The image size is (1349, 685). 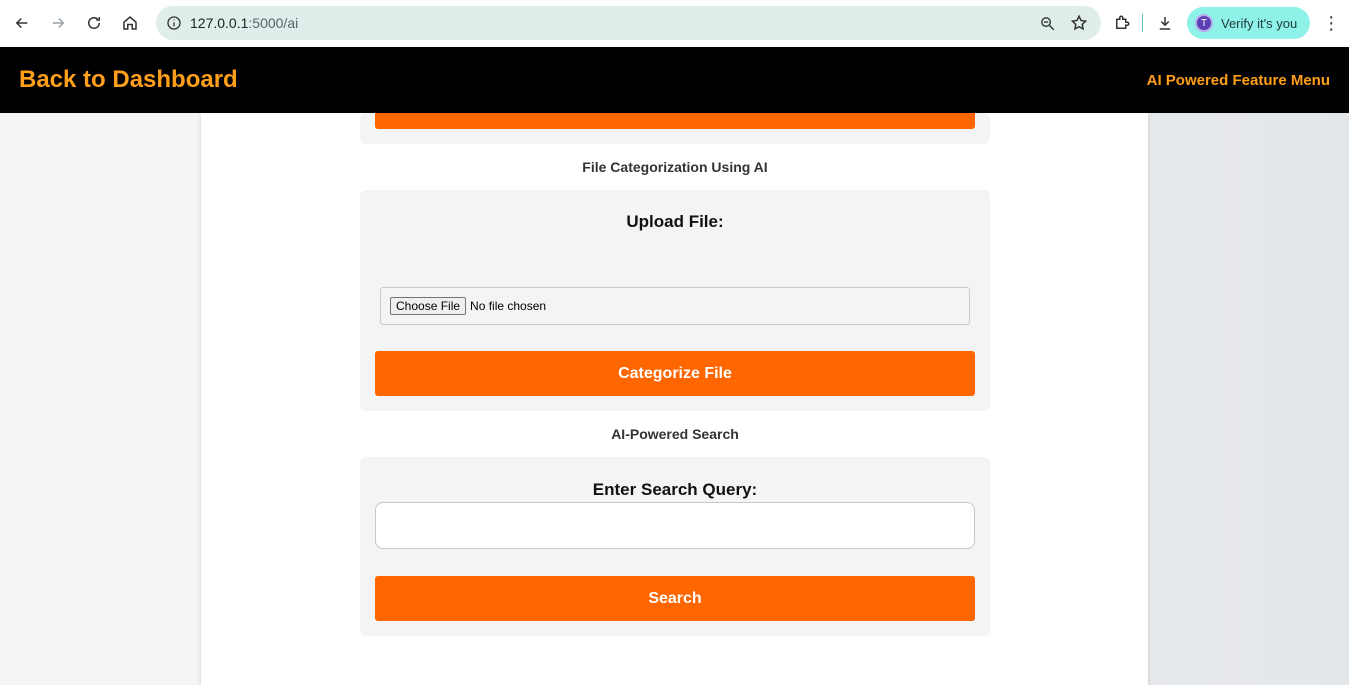 I want to click on bookmark-star-icon, so click(x=1079, y=23).